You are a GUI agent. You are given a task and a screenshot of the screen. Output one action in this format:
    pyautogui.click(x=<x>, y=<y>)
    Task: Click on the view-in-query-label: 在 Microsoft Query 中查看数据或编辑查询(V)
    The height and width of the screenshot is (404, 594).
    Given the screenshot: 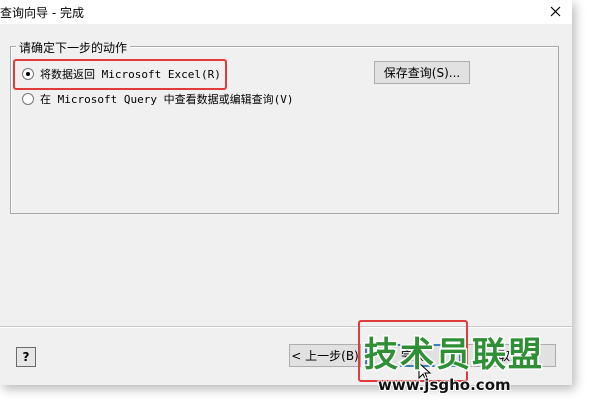 What is the action you would take?
    pyautogui.click(x=167, y=99)
    